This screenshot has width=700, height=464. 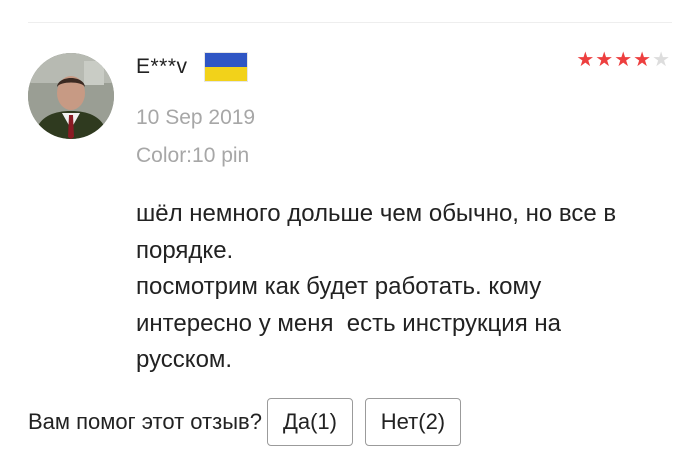 I want to click on star-rating: ★ ★ ★ ★ ★, so click(x=623, y=60).